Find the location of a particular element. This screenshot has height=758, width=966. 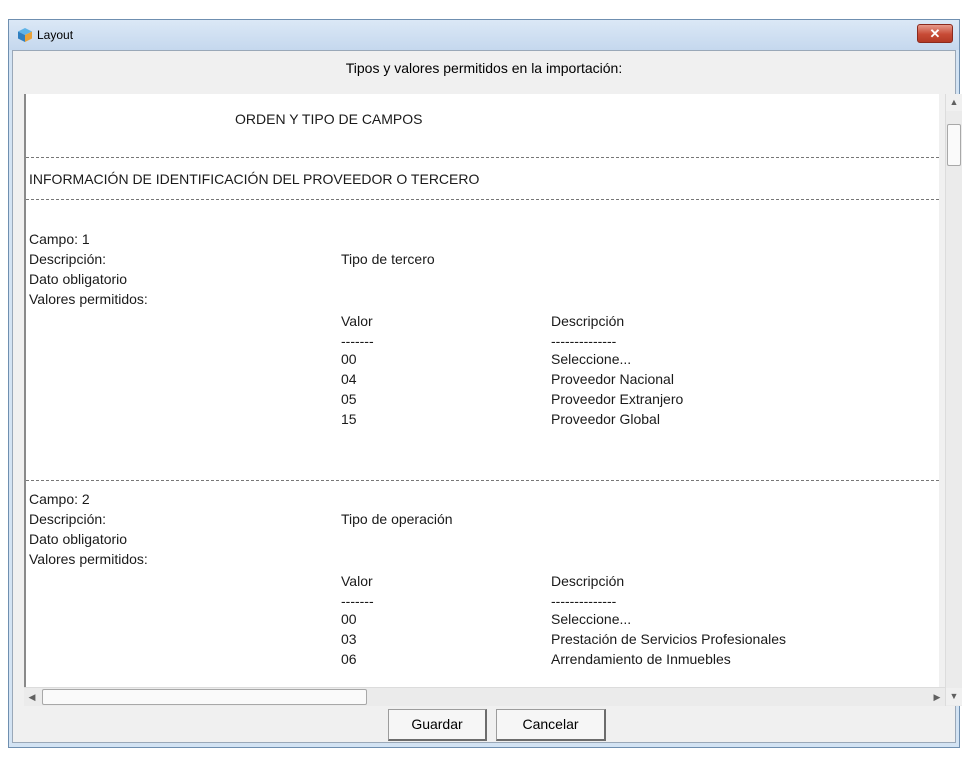

value-code: 05 is located at coordinates (349, 399).